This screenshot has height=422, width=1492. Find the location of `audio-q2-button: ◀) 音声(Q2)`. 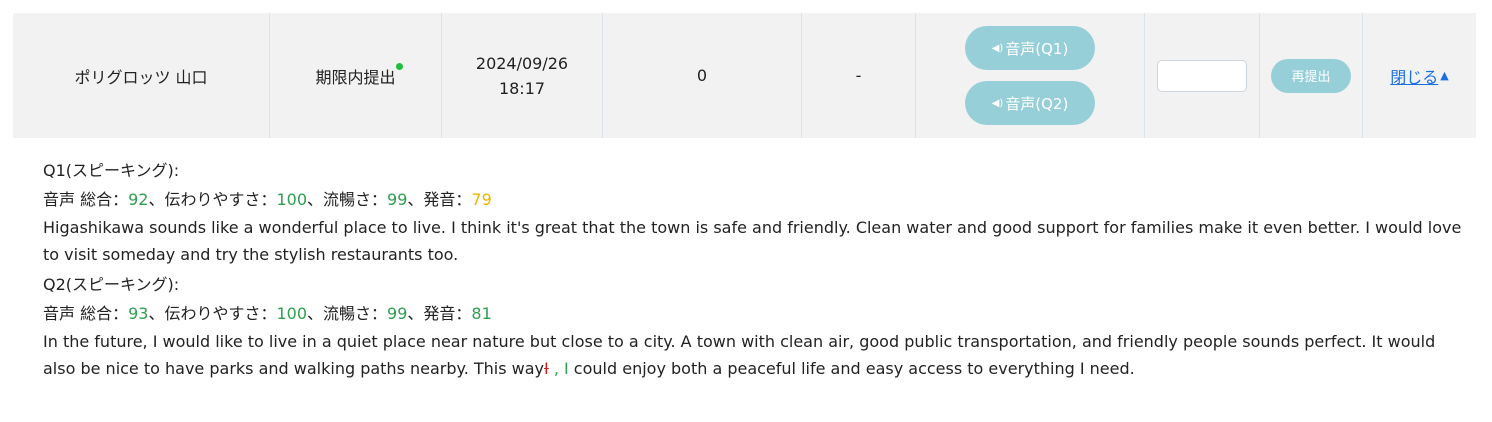

audio-q2-button: ◀) 音声(Q2) is located at coordinates (1030, 103).